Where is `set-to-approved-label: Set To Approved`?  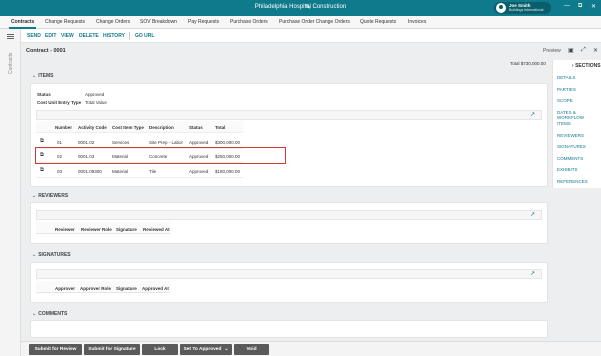 set-to-approved-label: Set To Approved is located at coordinates (202, 349).